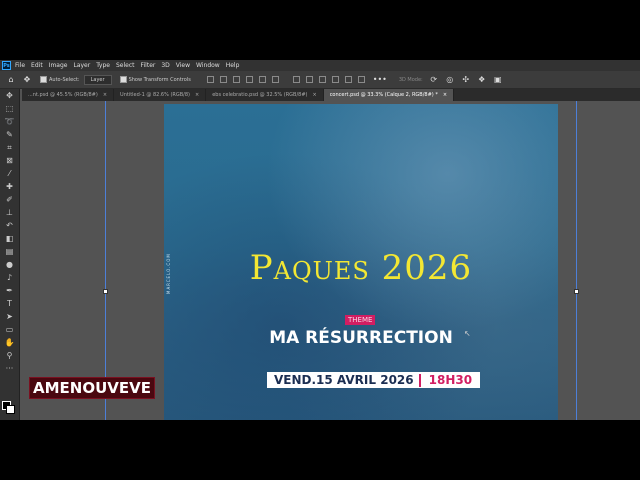  I want to click on hand-tool-icon: ✋, so click(9, 342).